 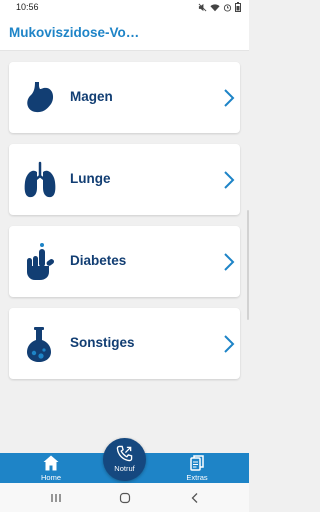 I want to click on category-card-diabetes: Diabetes, so click(x=124, y=261).